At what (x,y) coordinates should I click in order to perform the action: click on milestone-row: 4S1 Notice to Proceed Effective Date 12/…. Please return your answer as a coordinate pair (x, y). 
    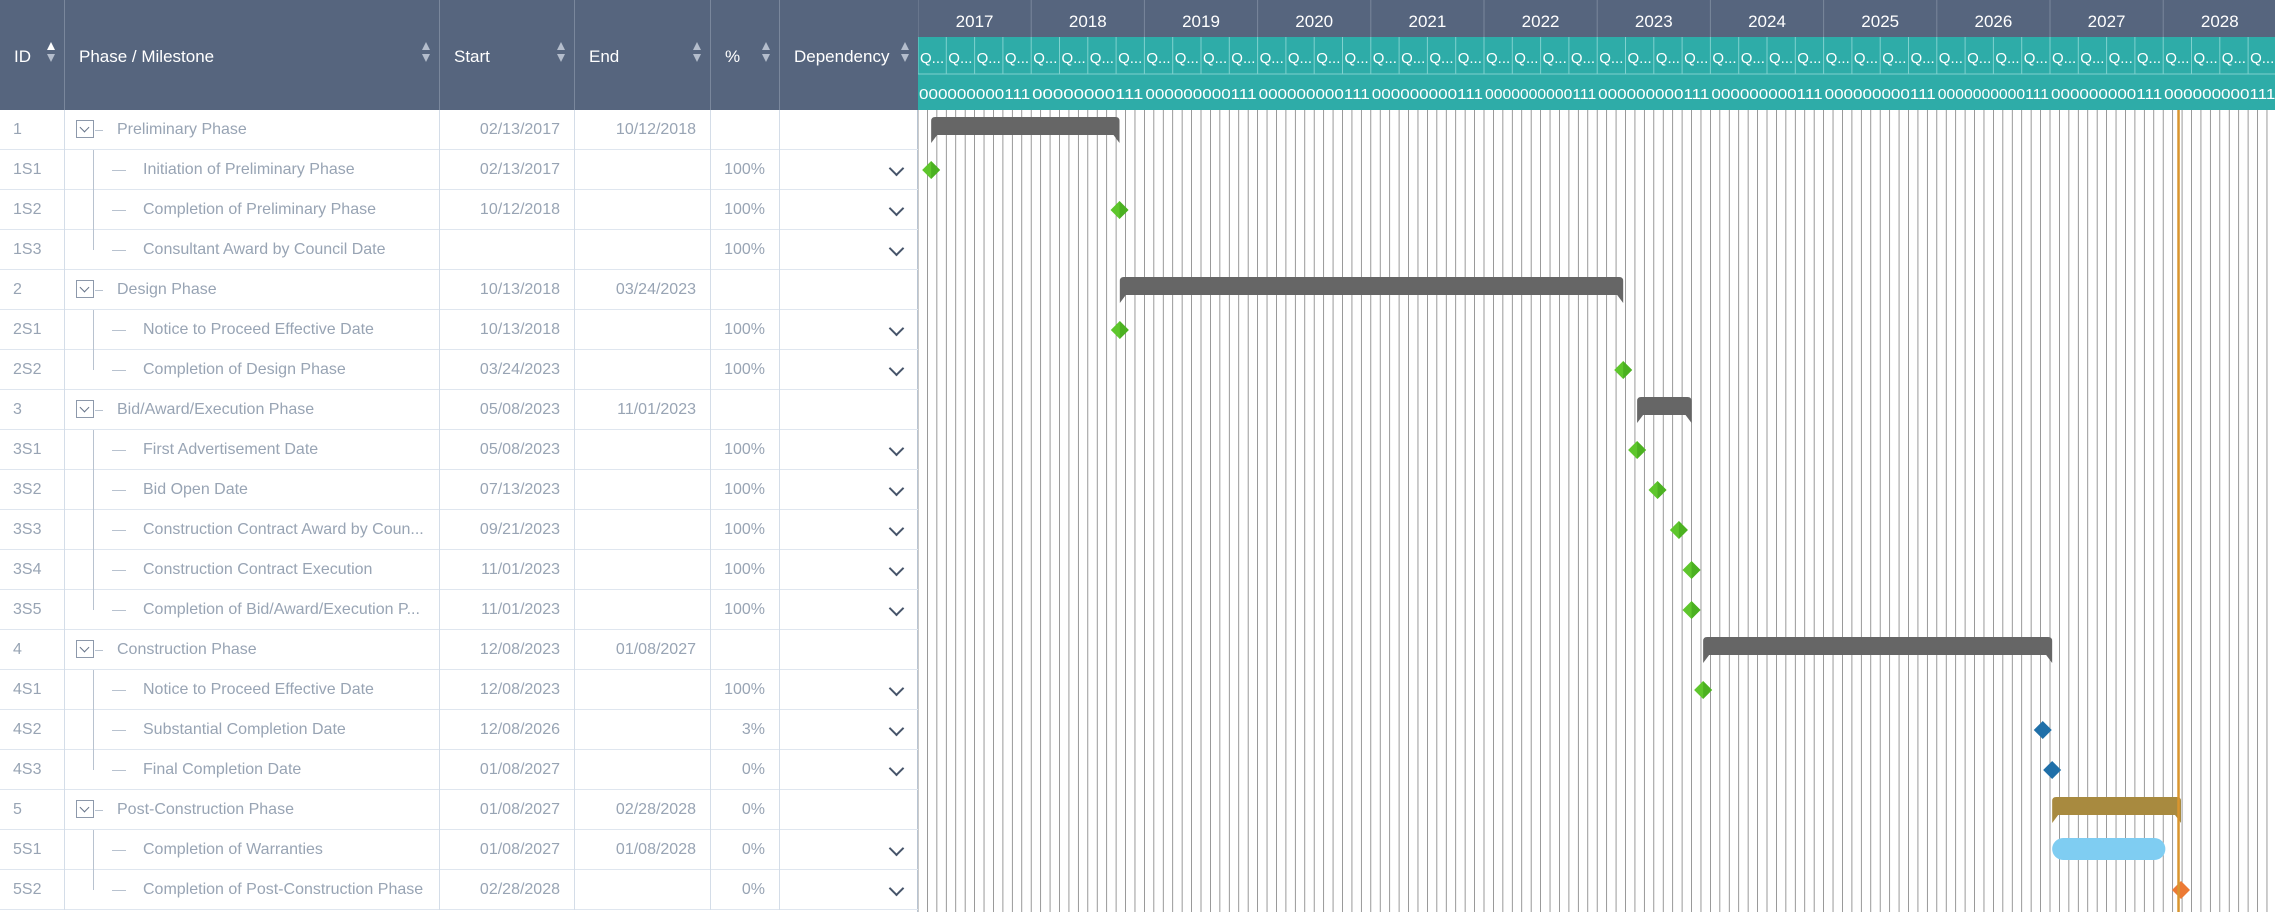
    Looking at the image, I should click on (459, 690).